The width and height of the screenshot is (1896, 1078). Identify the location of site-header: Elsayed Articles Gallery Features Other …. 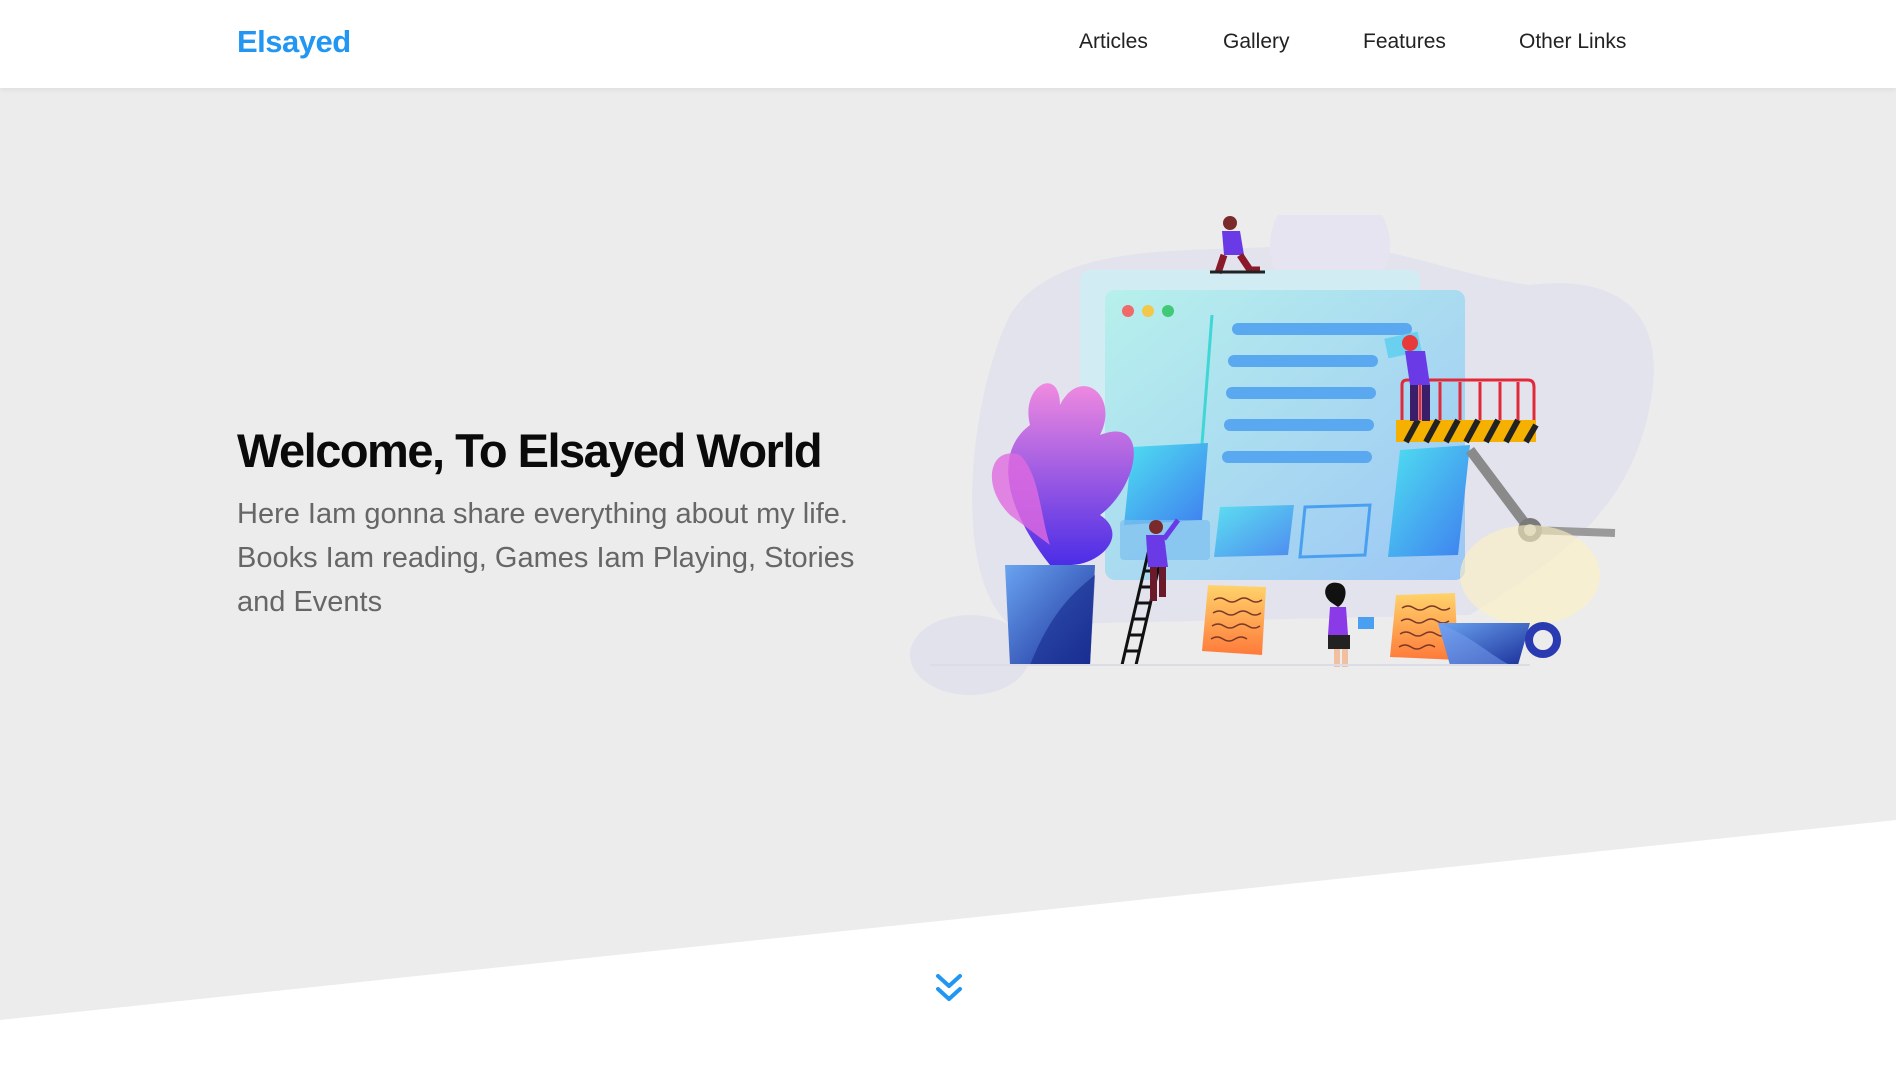
(948, 44).